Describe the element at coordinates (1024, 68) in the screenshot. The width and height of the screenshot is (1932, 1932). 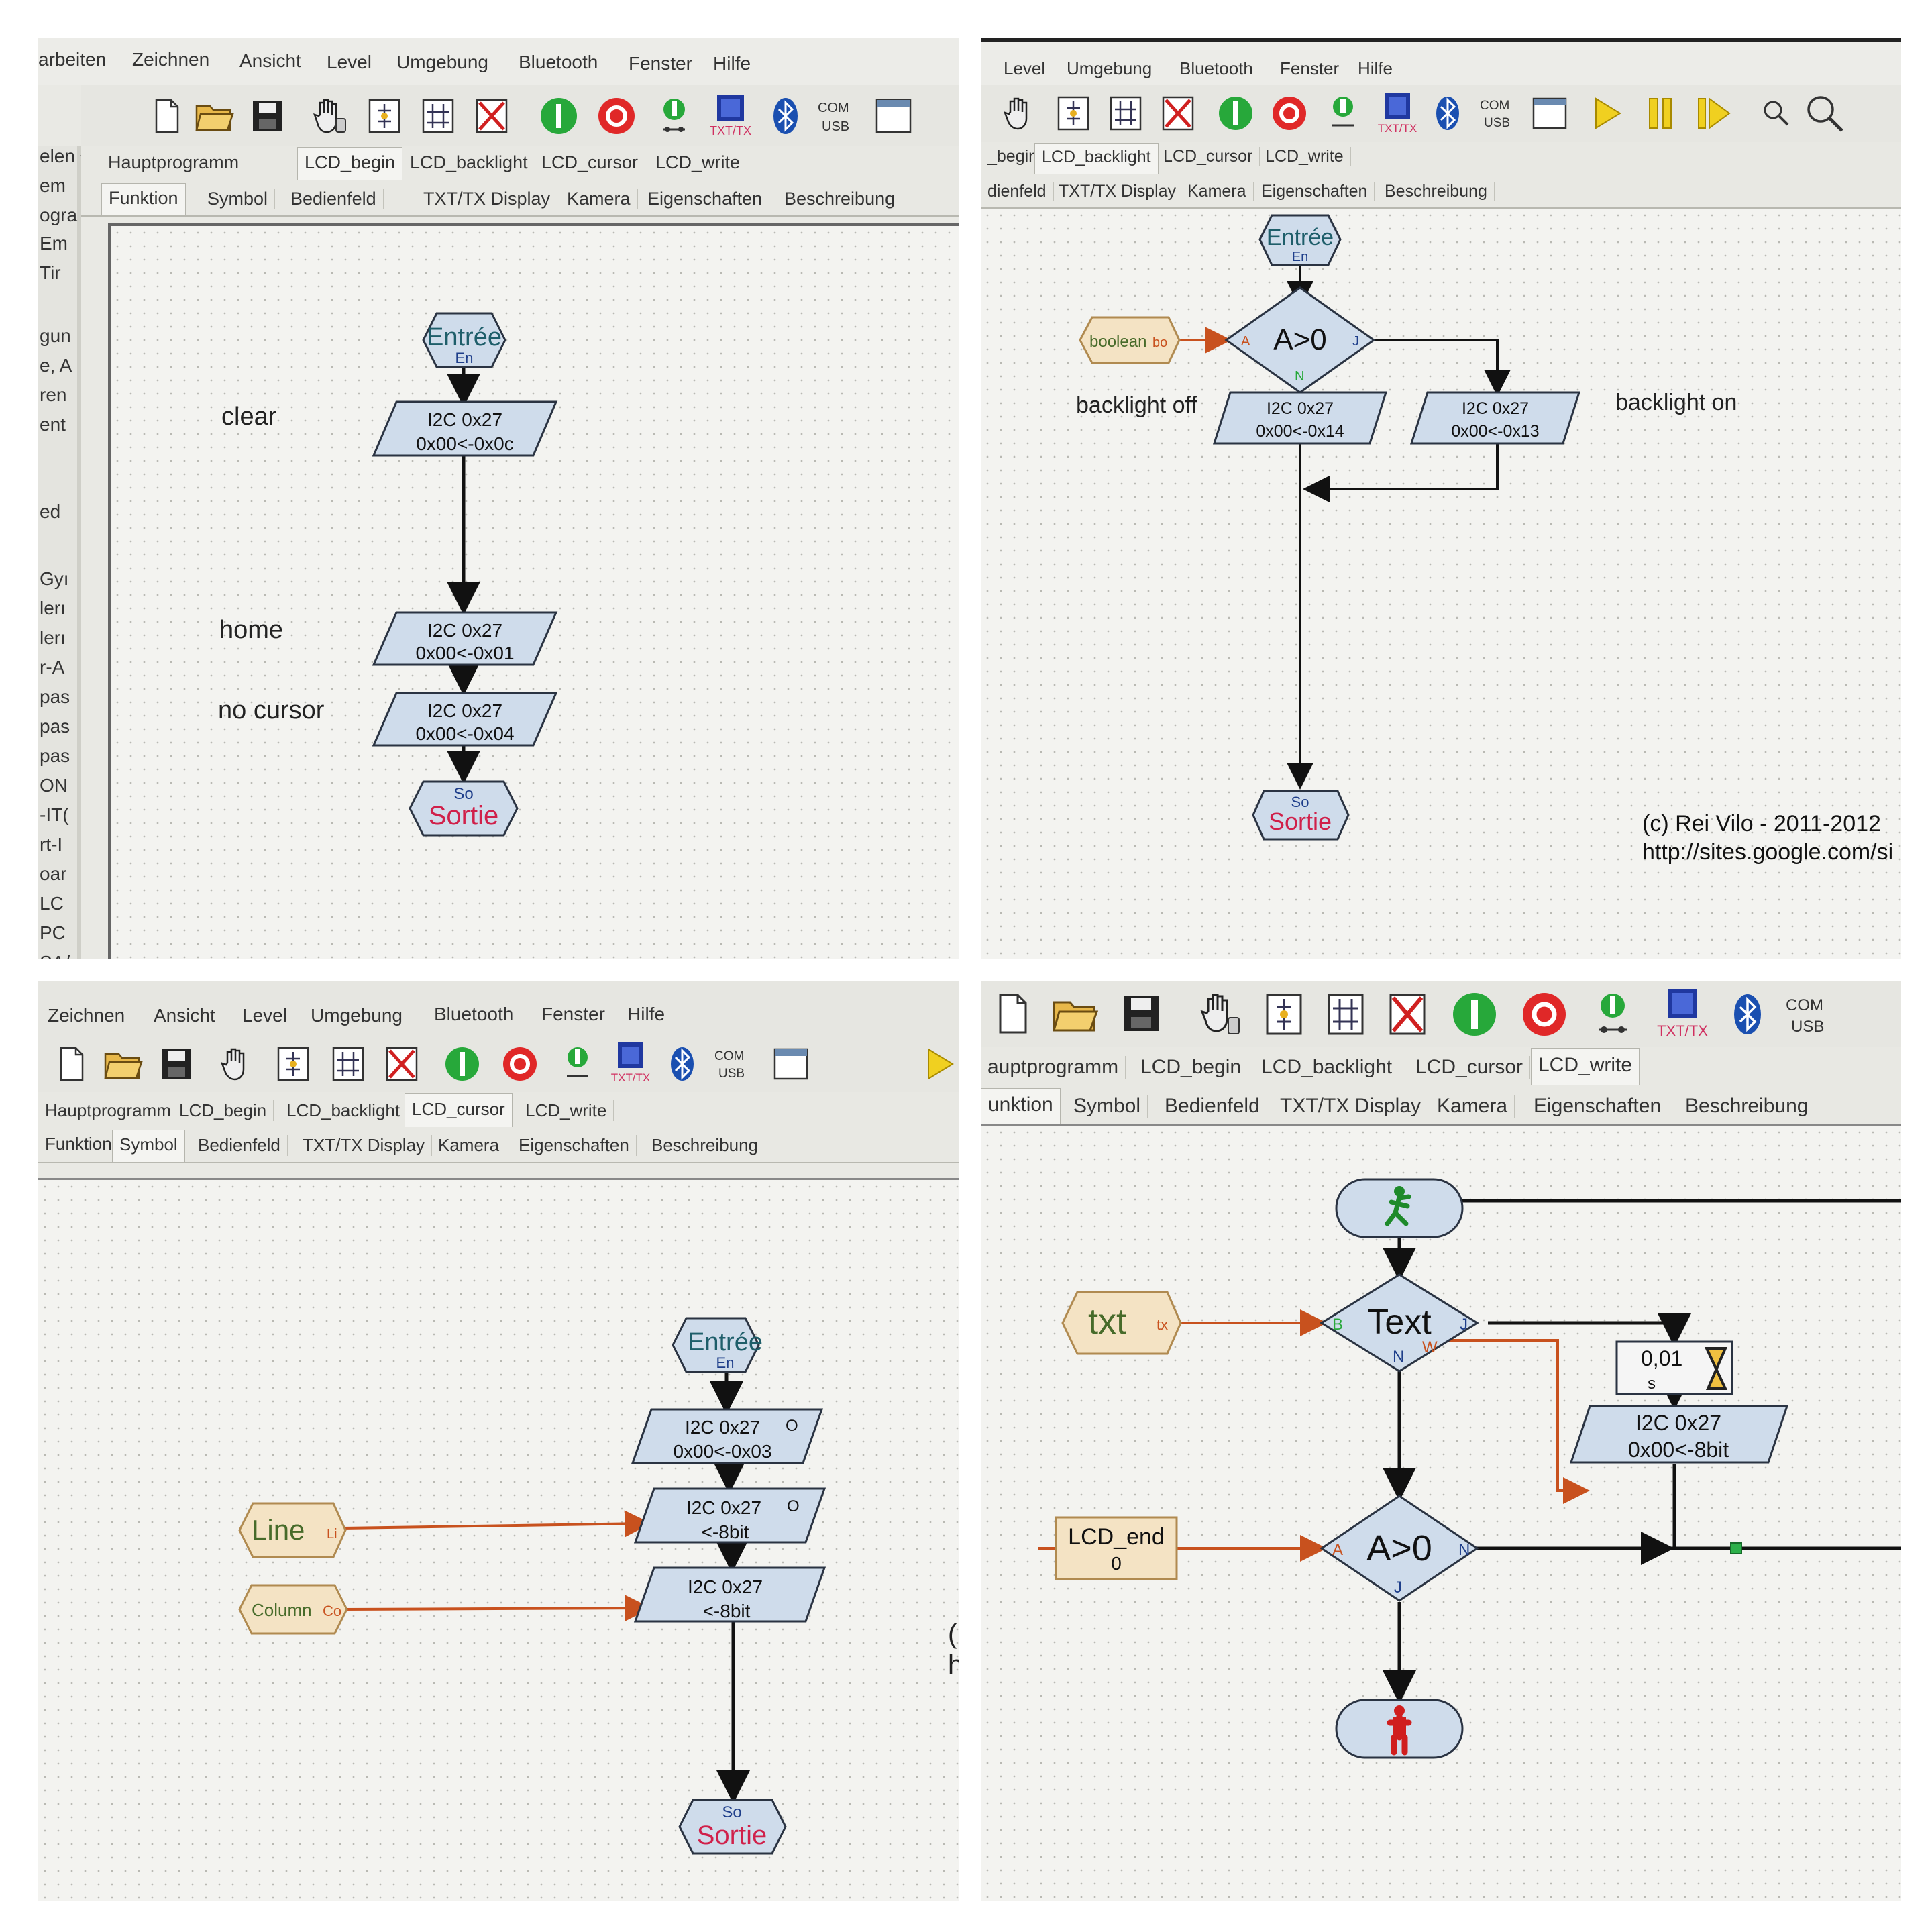
I see `menu-level: Level` at that location.